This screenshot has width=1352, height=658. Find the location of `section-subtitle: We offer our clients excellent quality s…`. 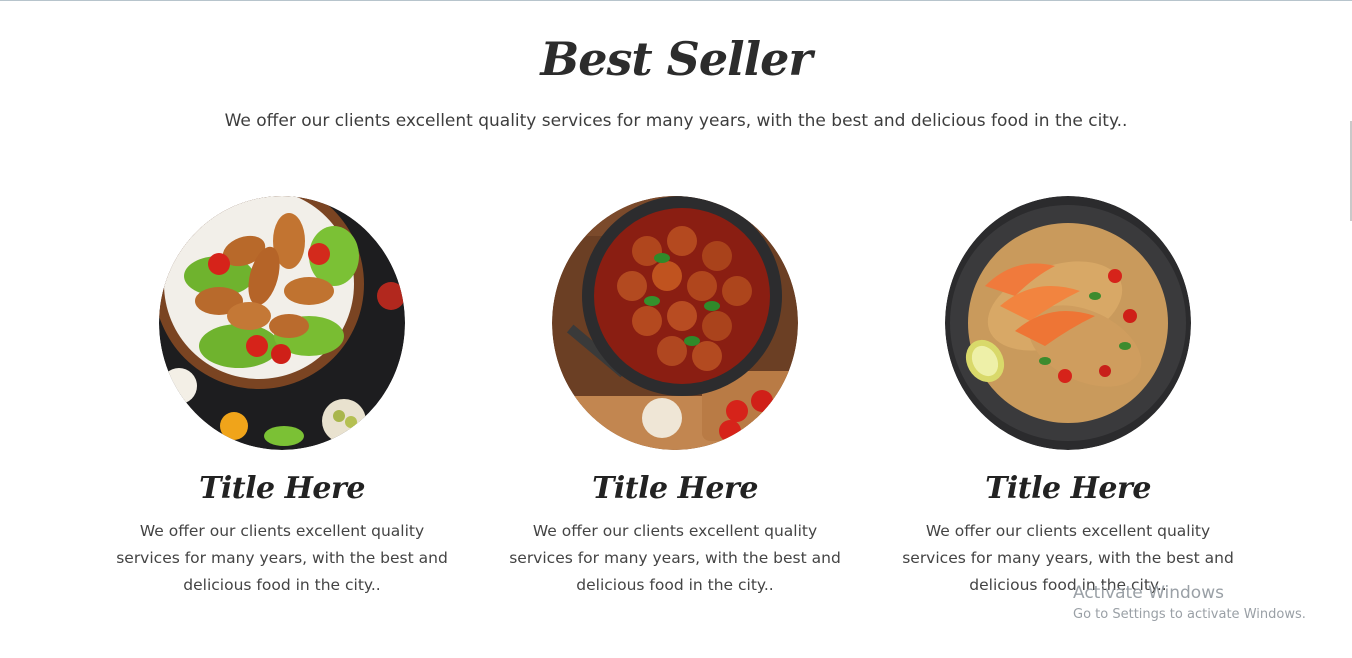

section-subtitle: We offer our clients excellent quality s… is located at coordinates (676, 121).